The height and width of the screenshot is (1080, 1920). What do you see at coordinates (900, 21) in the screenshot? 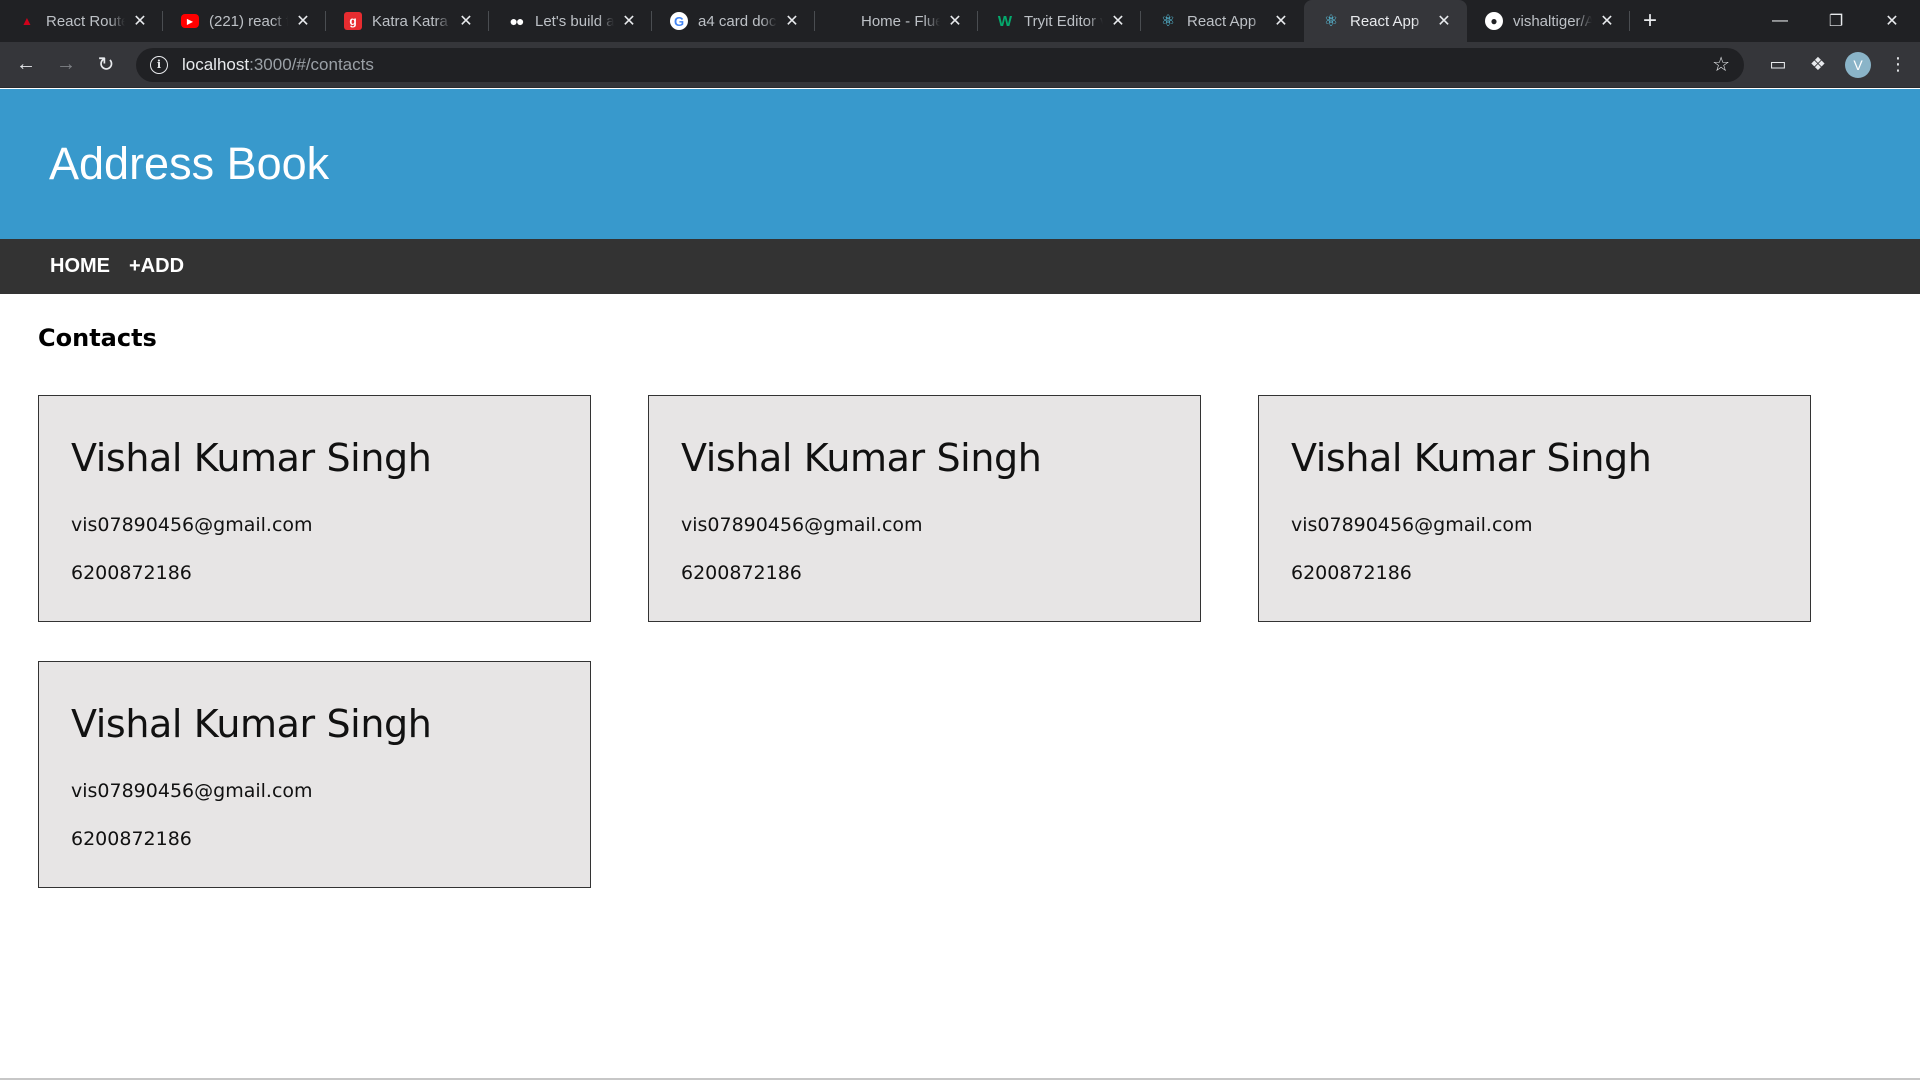
I see `tab-title: Home - Flue` at bounding box center [900, 21].